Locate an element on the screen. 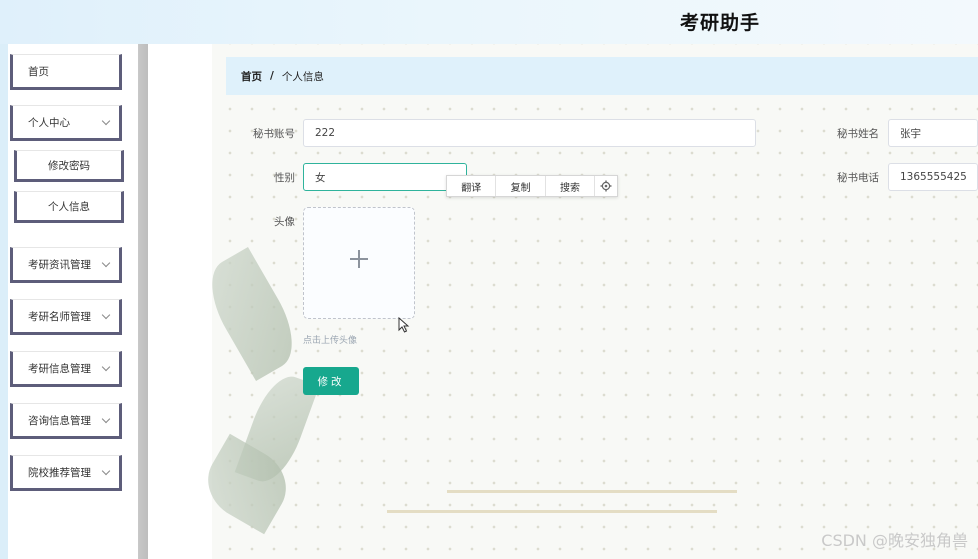 The height and width of the screenshot is (559, 978). sidebar-item-label: 个人信息 is located at coordinates (69, 206).